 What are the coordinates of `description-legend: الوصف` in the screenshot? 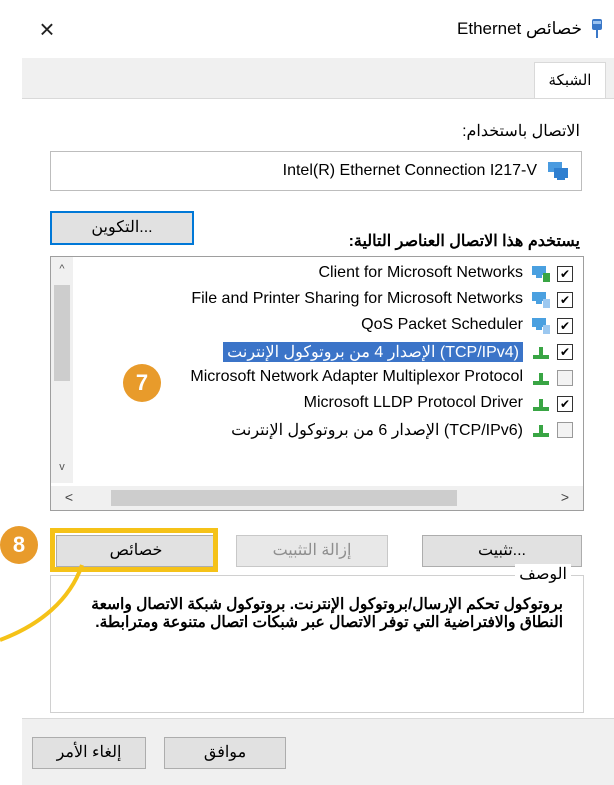 It's located at (543, 574).